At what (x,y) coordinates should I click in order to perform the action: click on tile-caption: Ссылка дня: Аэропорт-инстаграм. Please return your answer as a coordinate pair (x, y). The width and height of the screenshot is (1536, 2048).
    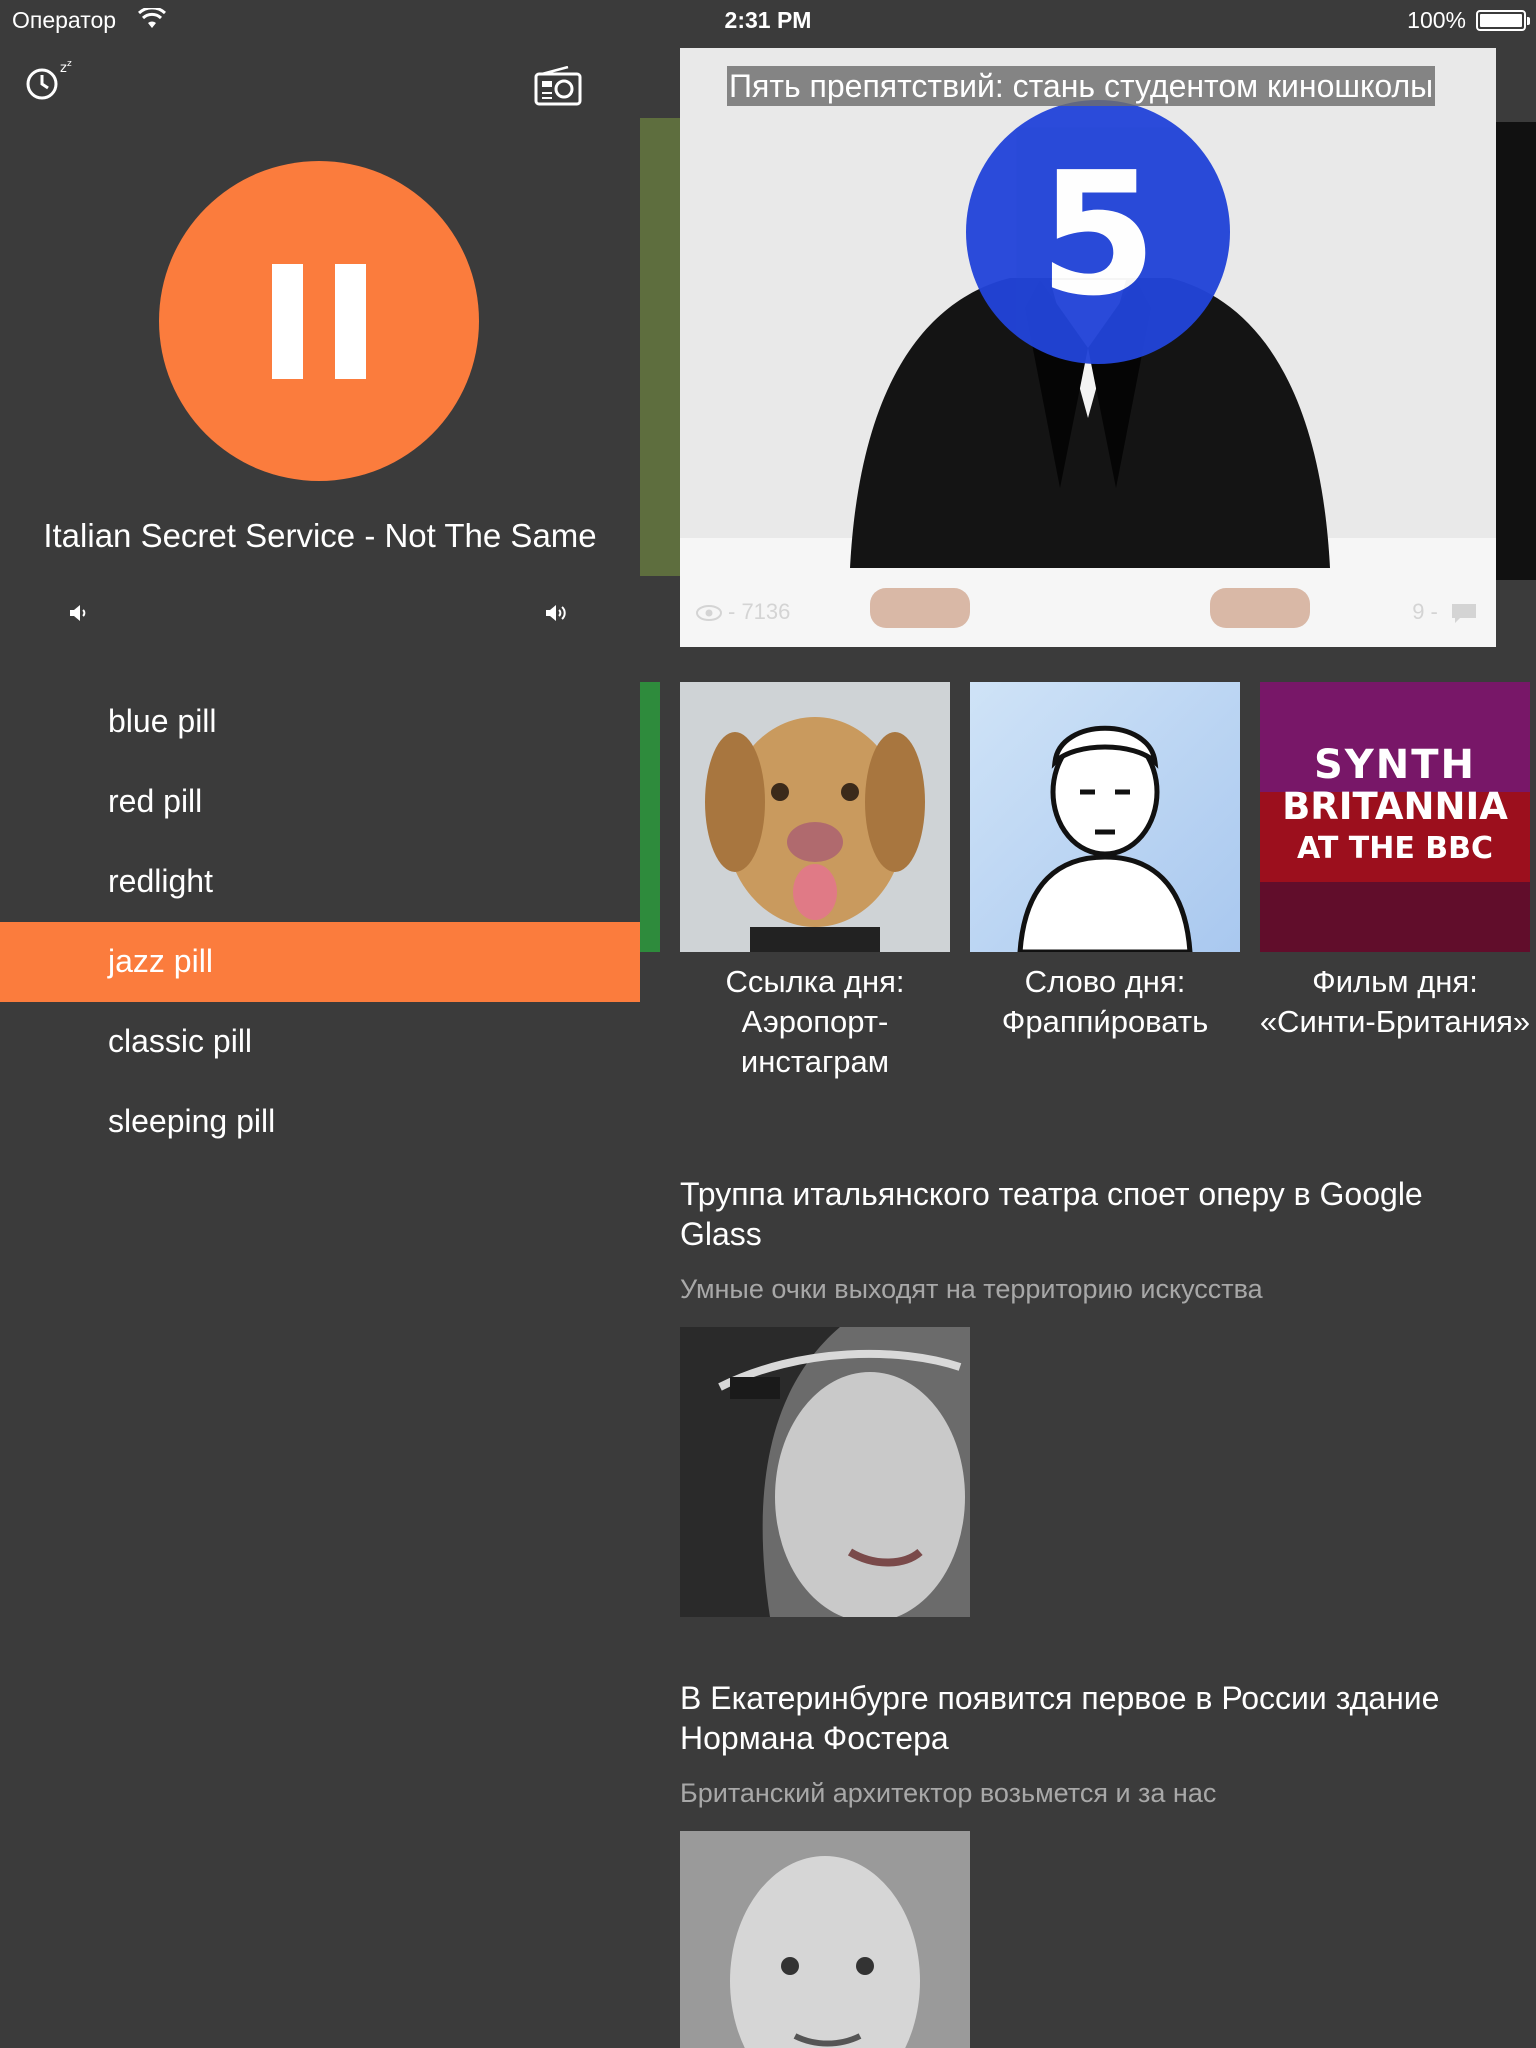
    Looking at the image, I should click on (815, 1021).